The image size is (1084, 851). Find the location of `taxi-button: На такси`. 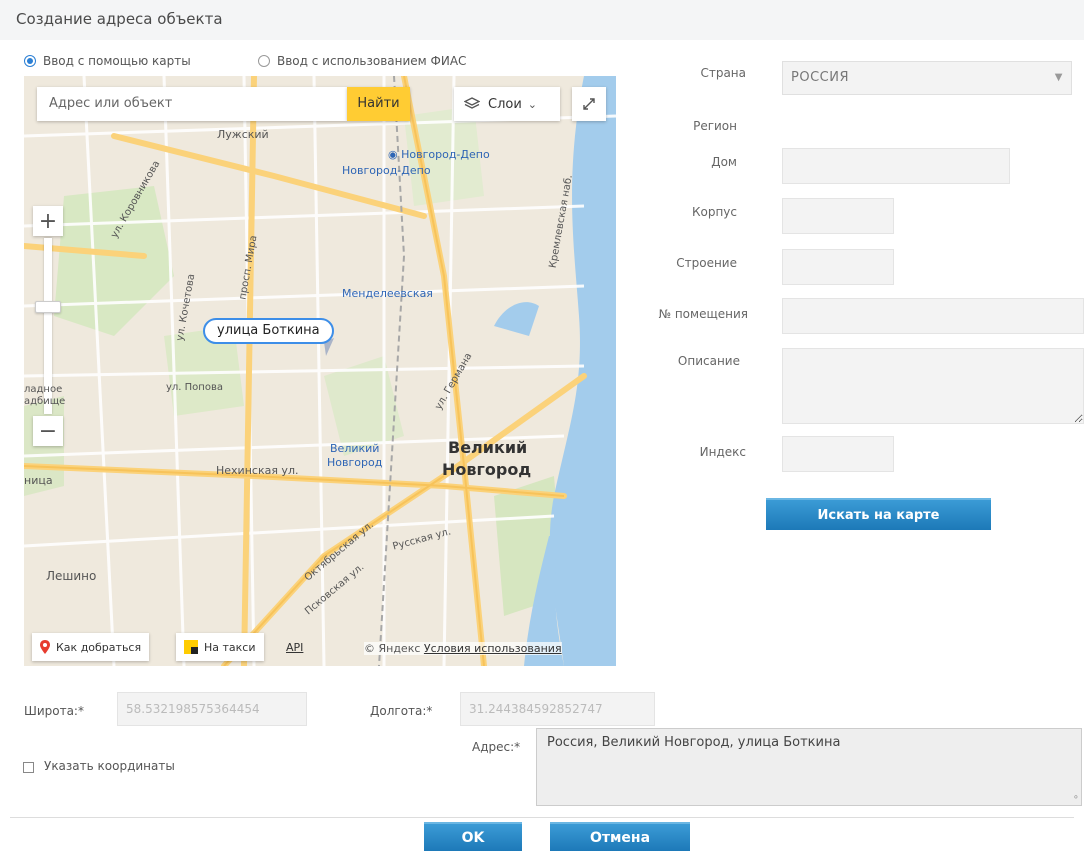

taxi-button: На такси is located at coordinates (220, 647).